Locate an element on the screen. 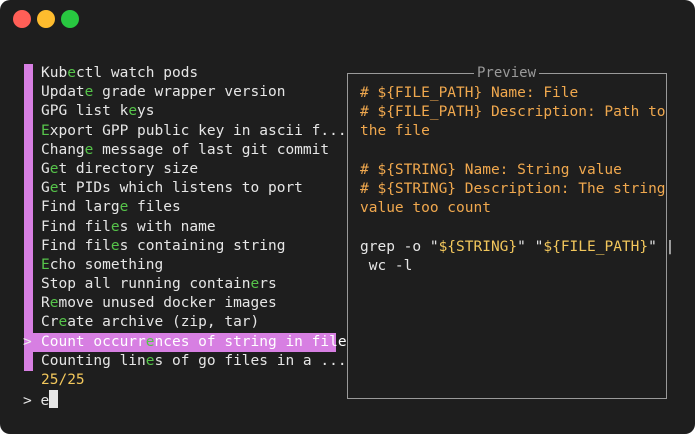 The width and height of the screenshot is (695, 434). preview-line: # ${STRING} Name: String value is located at coordinates (491, 169).